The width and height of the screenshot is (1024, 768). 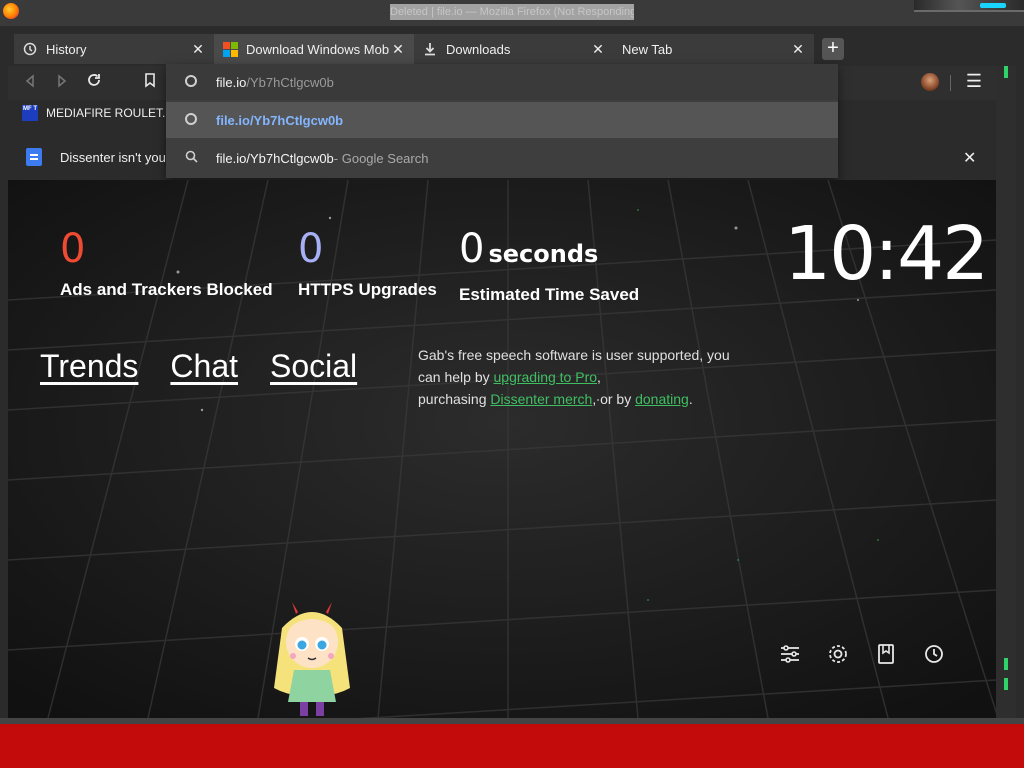 I want to click on window-frame-decoration, so click(x=1006, y=392).